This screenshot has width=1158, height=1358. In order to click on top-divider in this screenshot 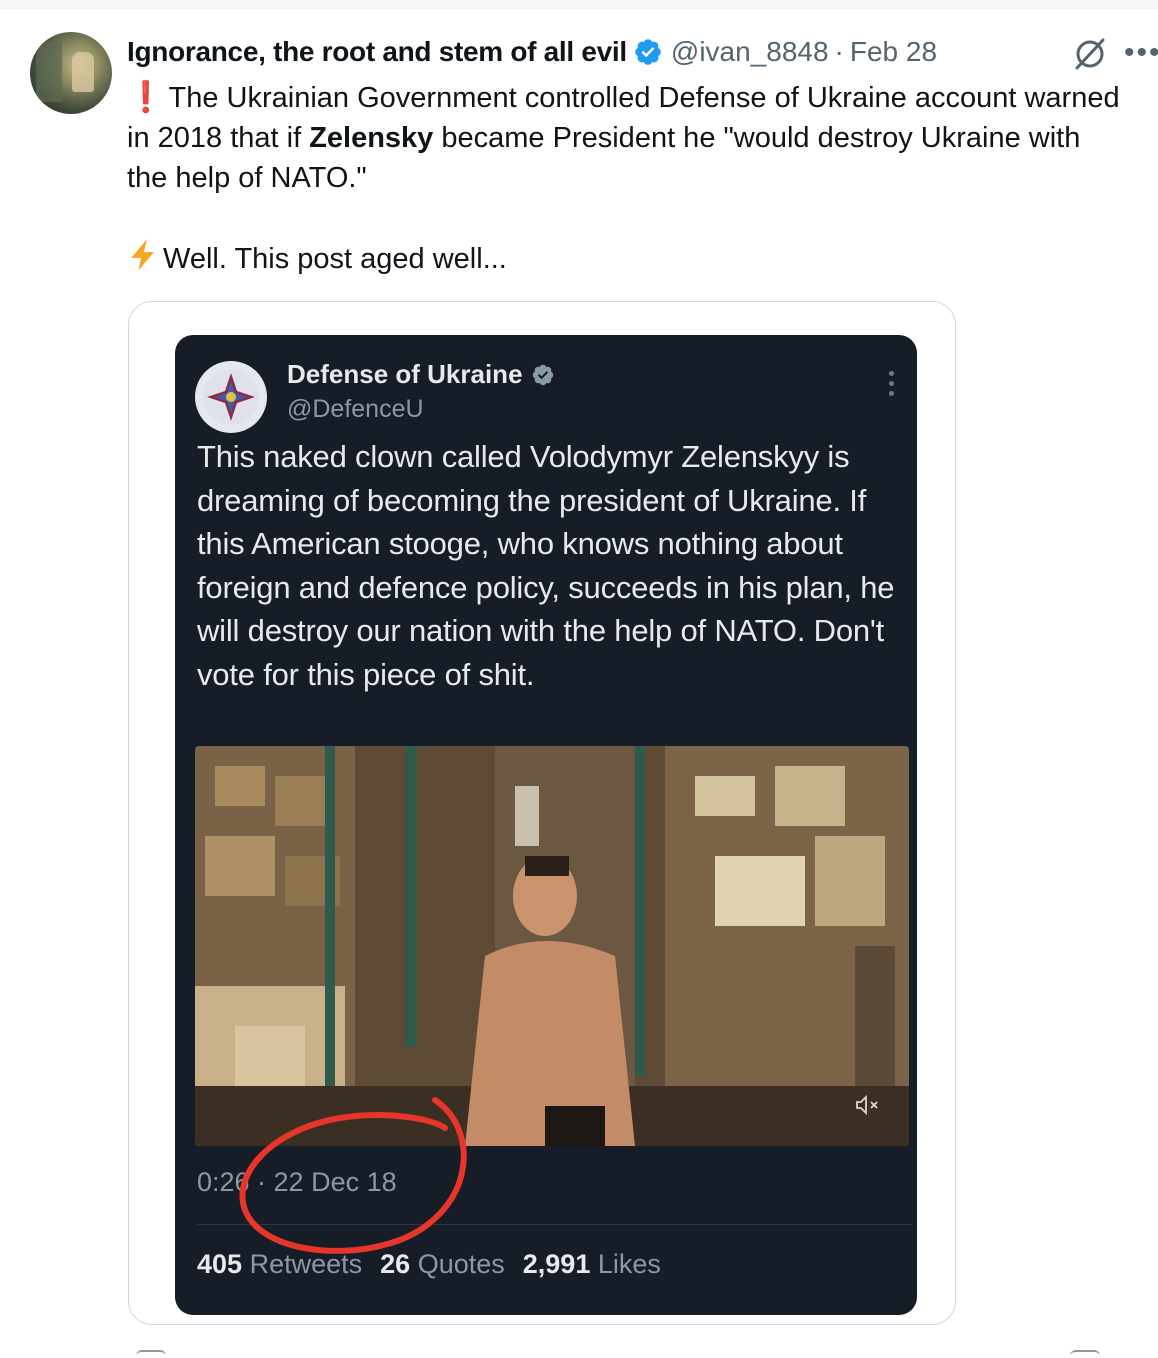, I will do `click(579, 4)`.